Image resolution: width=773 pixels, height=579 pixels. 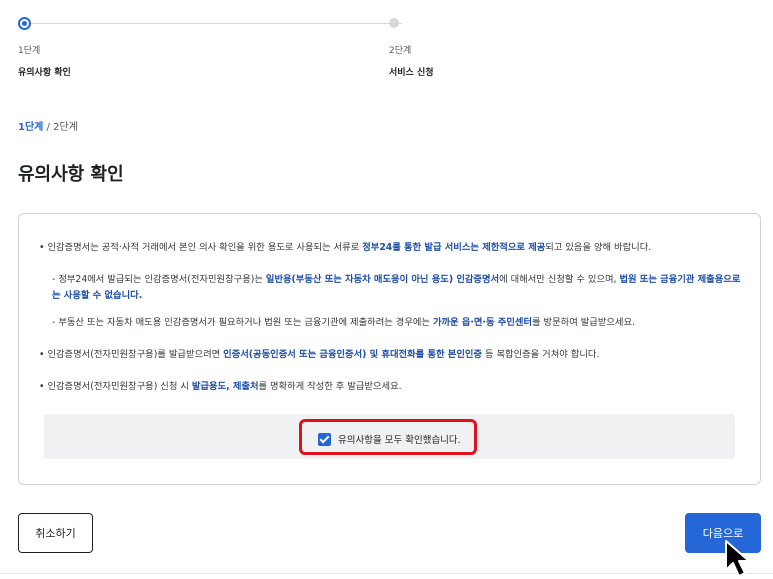 What do you see at coordinates (737, 558) in the screenshot?
I see `mouse-pointer-icon` at bounding box center [737, 558].